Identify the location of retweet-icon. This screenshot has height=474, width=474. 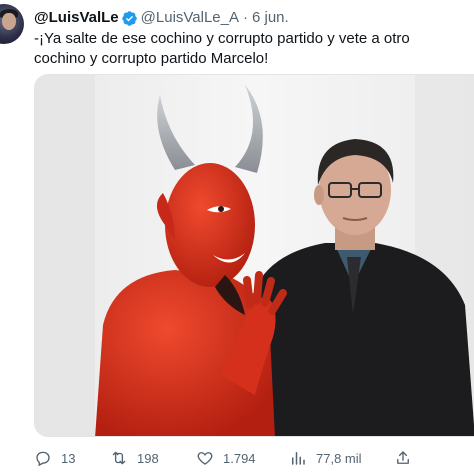
(119, 458).